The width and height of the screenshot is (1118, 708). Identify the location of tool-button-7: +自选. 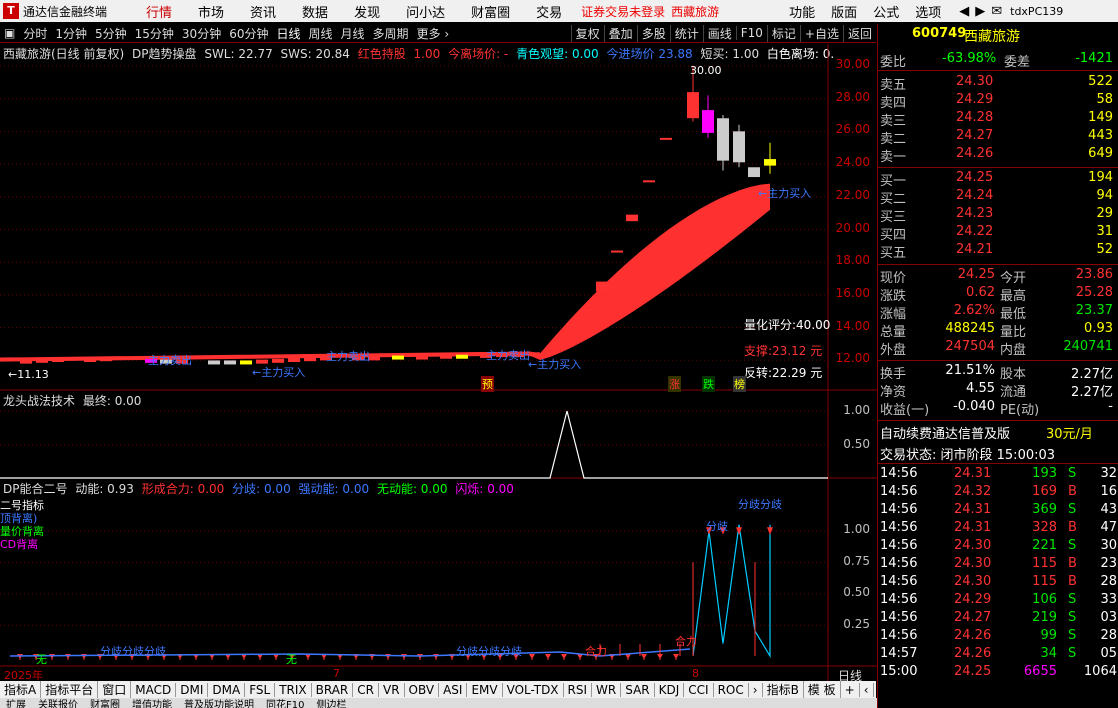
(821, 33).